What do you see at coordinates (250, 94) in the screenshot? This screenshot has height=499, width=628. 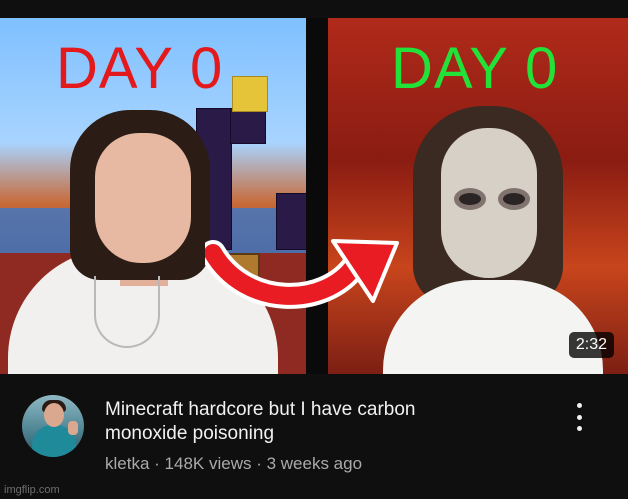 I see `gold-block` at bounding box center [250, 94].